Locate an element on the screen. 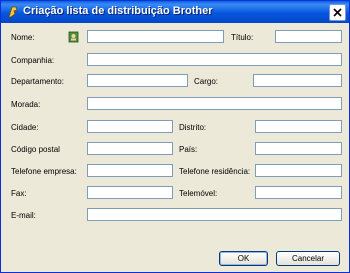 The image size is (350, 273). label-nome: Nome: is located at coordinates (23, 37).